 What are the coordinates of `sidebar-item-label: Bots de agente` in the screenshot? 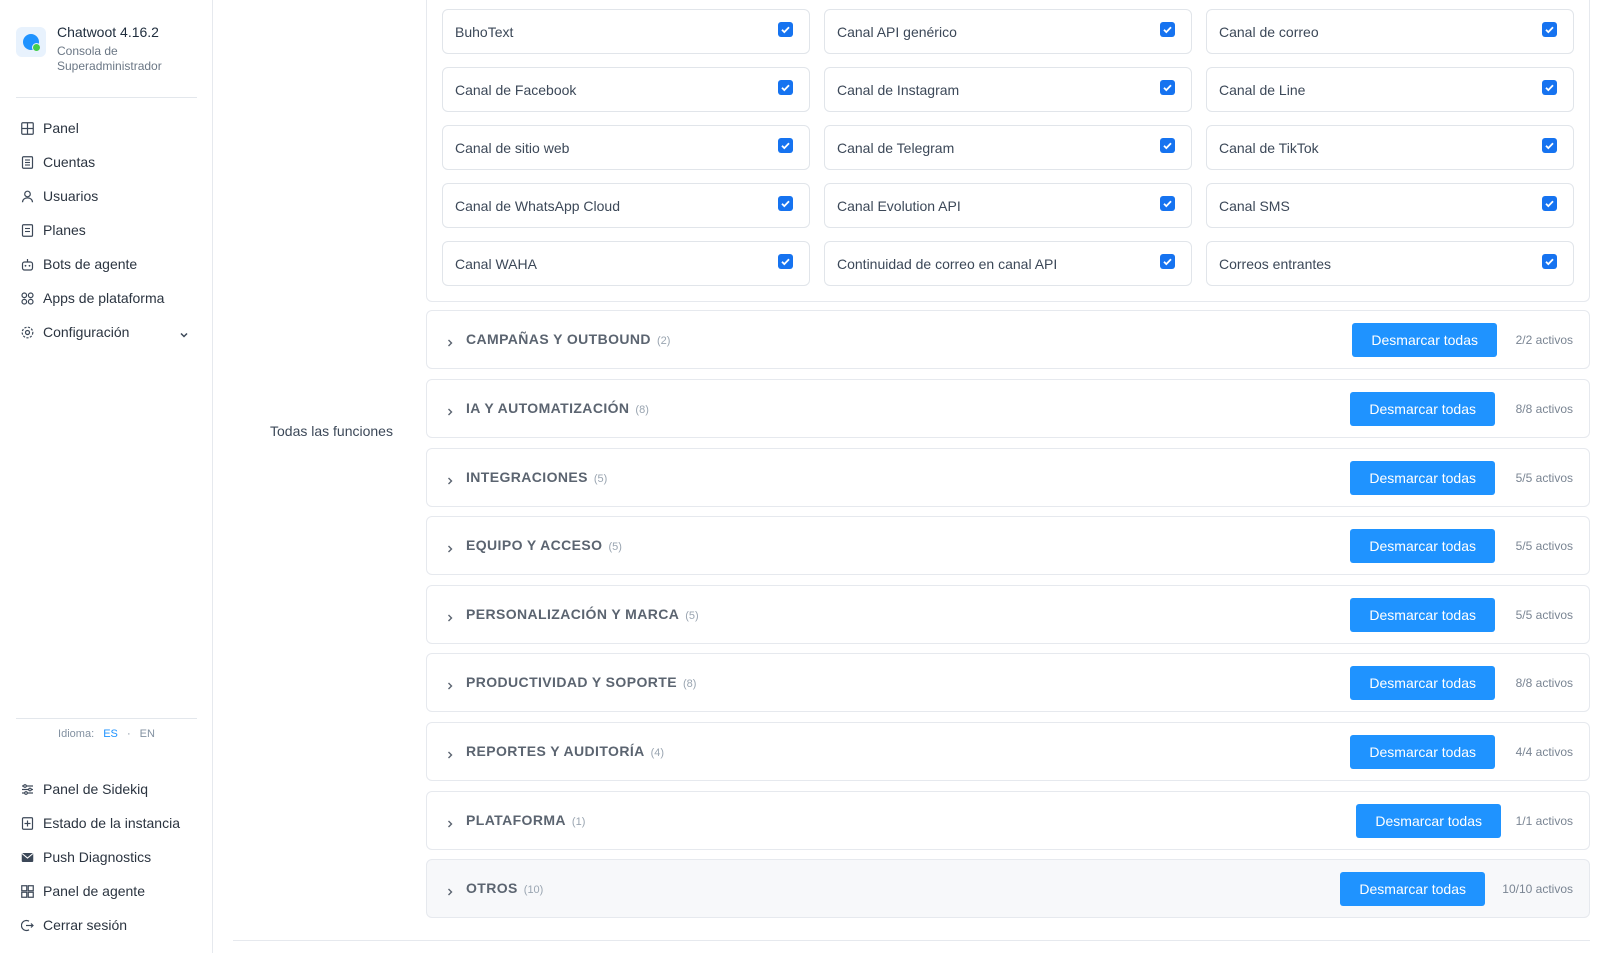 It's located at (90, 264).